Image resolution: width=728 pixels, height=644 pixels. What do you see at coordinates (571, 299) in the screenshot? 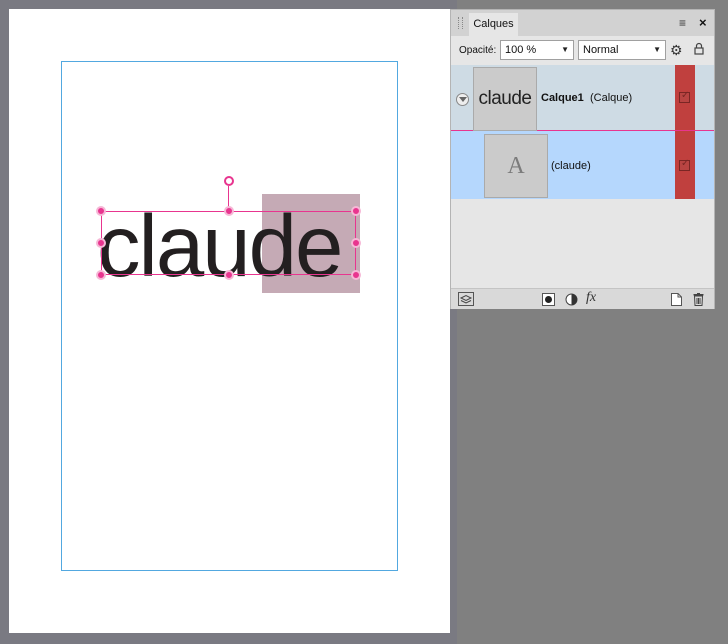
I see `adjustment-icon` at bounding box center [571, 299].